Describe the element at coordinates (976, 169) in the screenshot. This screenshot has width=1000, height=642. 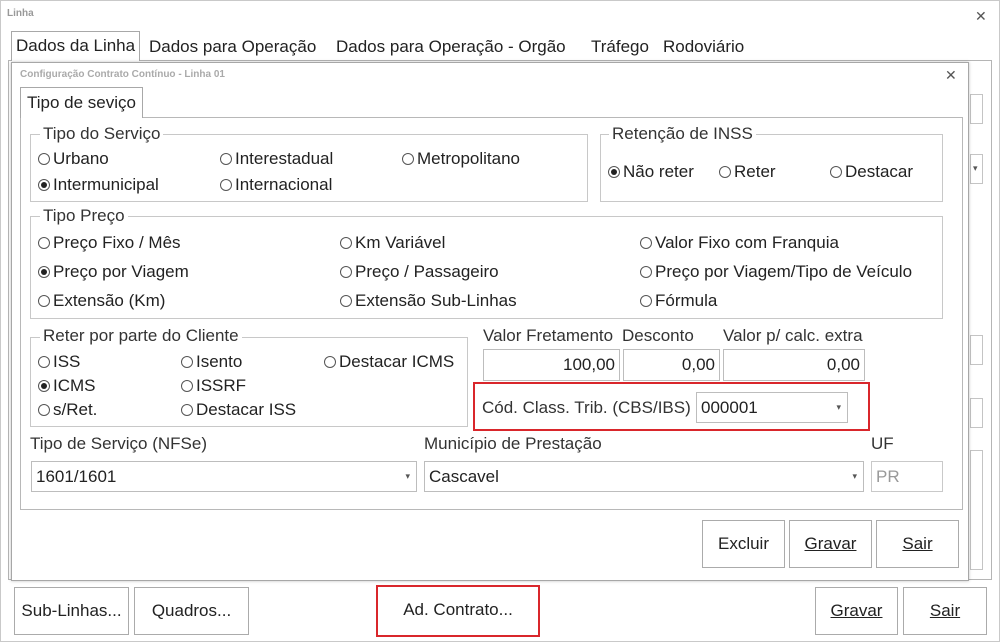
I see `hidden-combo-stub: ▾` at that location.